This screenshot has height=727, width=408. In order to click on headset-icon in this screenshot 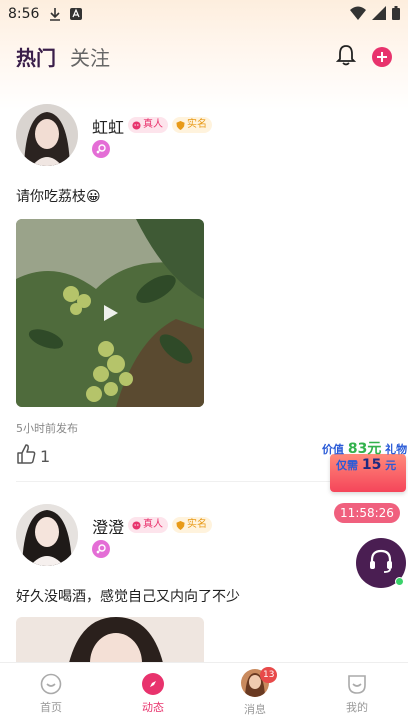, I will do `click(381, 563)`.